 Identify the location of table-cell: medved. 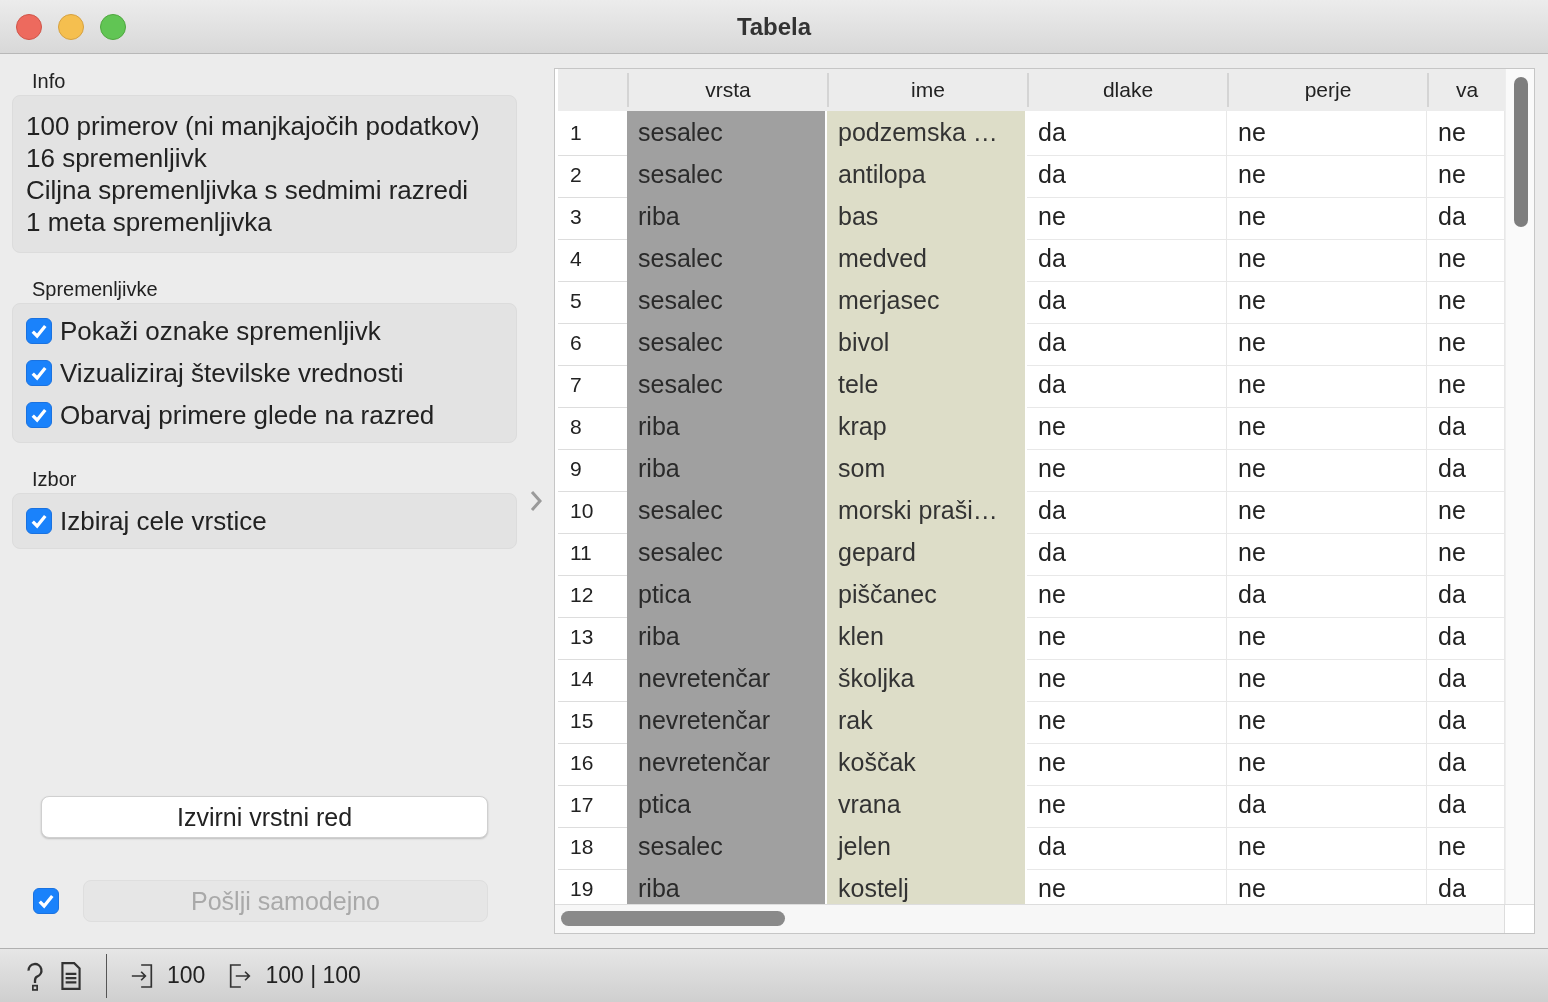
(927, 259).